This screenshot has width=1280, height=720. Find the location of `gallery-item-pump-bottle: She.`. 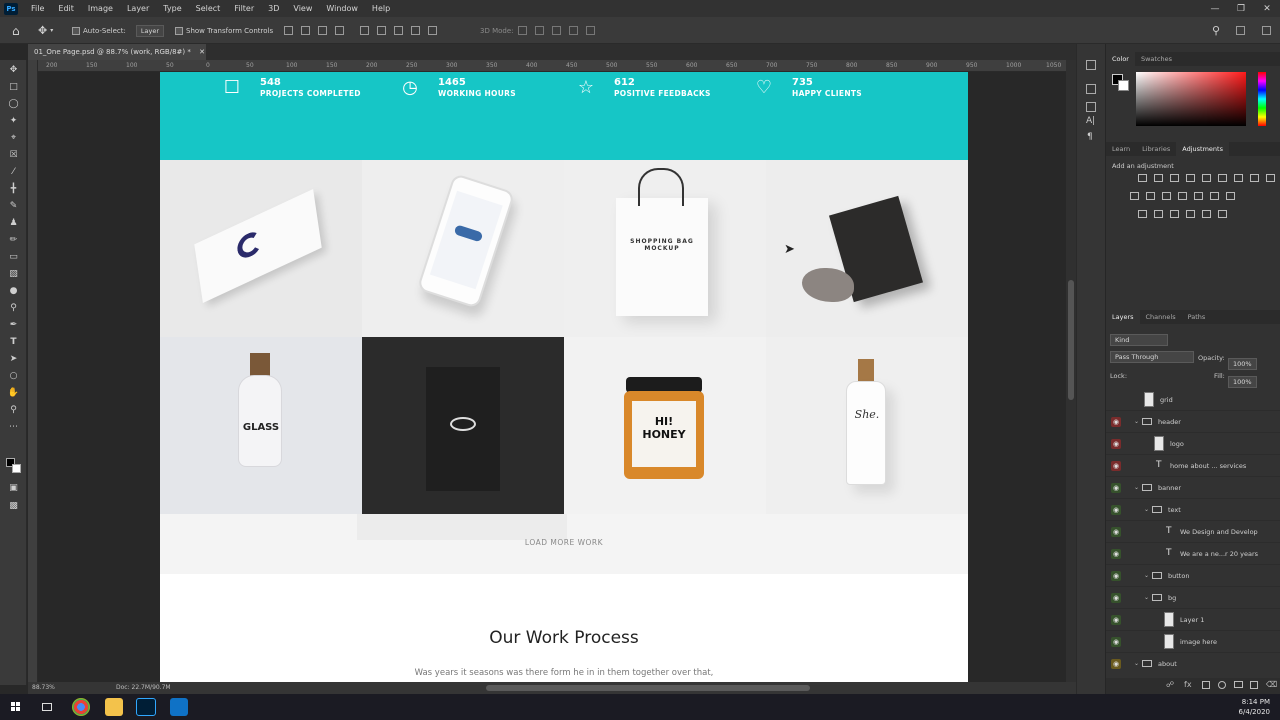

gallery-item-pump-bottle: She. is located at coordinates (867, 425).